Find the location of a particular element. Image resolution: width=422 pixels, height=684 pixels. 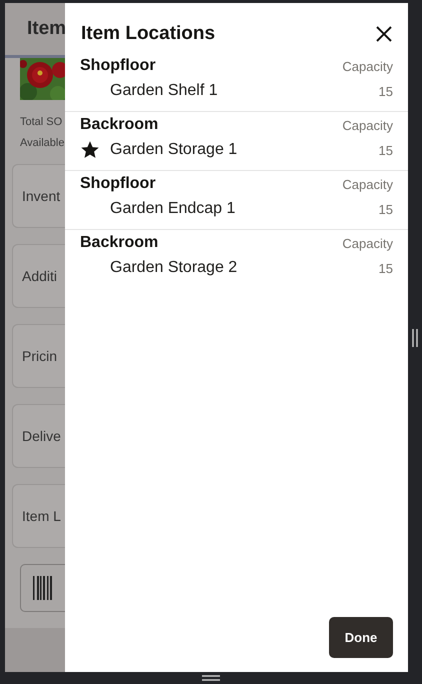

app-footer is located at coordinates (35, 650).